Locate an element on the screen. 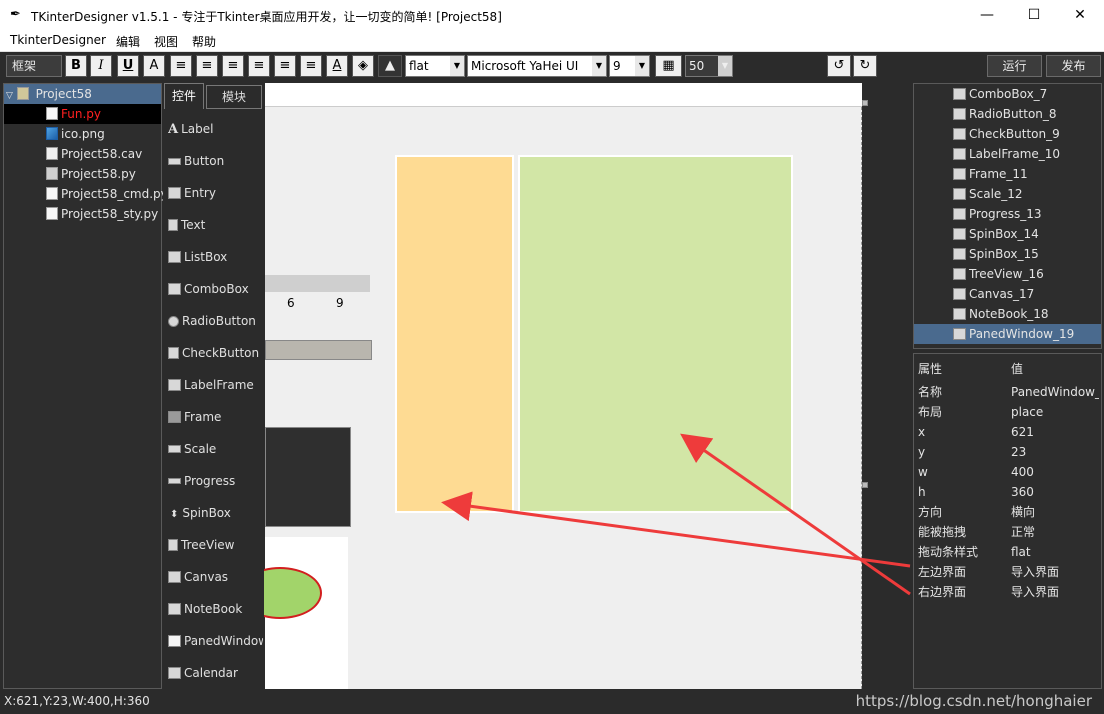 Image resolution: width=1104 pixels, height=714 pixels. valign-top-icon: ≡ is located at coordinates (259, 66).